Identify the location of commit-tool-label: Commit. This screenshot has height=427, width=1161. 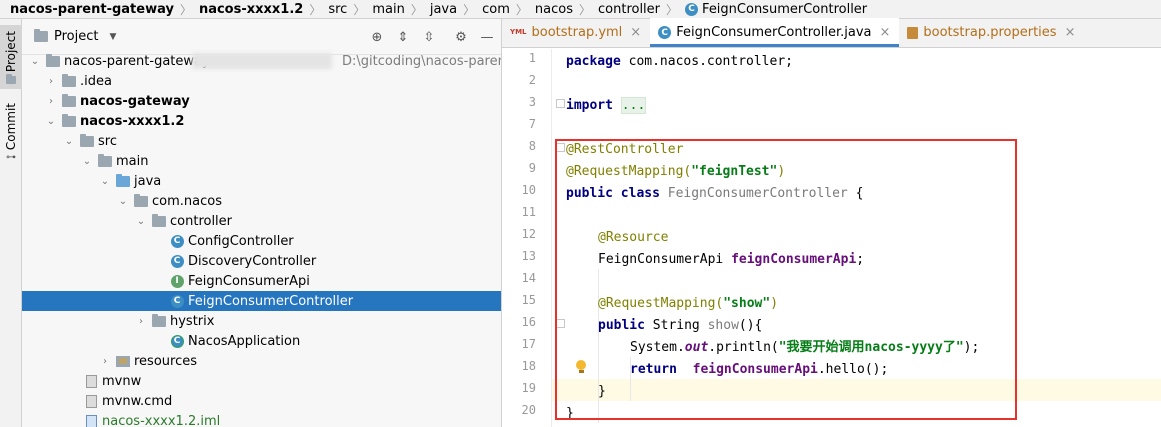
(11, 127).